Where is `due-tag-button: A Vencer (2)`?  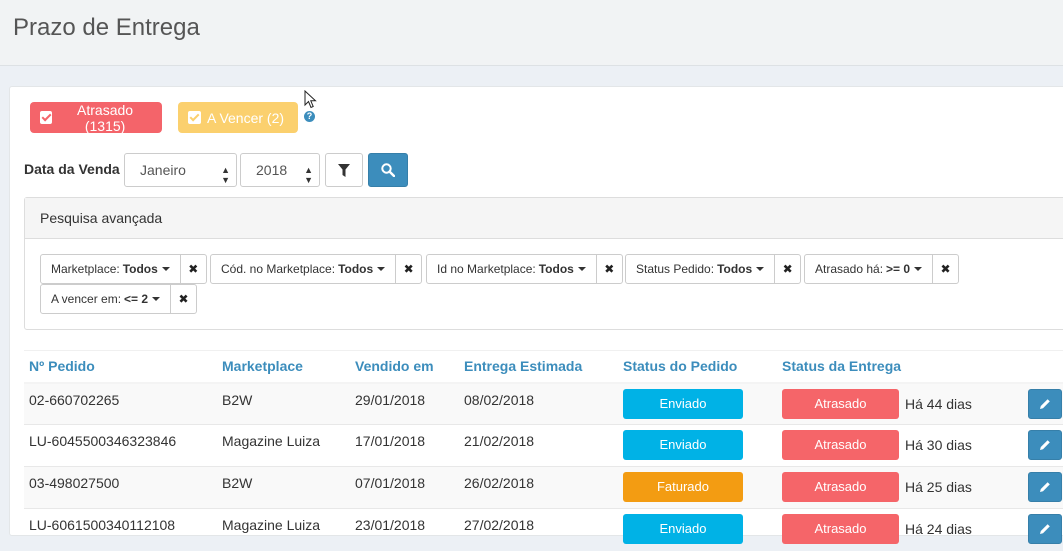
due-tag-button: A Vencer (2) is located at coordinates (238, 117).